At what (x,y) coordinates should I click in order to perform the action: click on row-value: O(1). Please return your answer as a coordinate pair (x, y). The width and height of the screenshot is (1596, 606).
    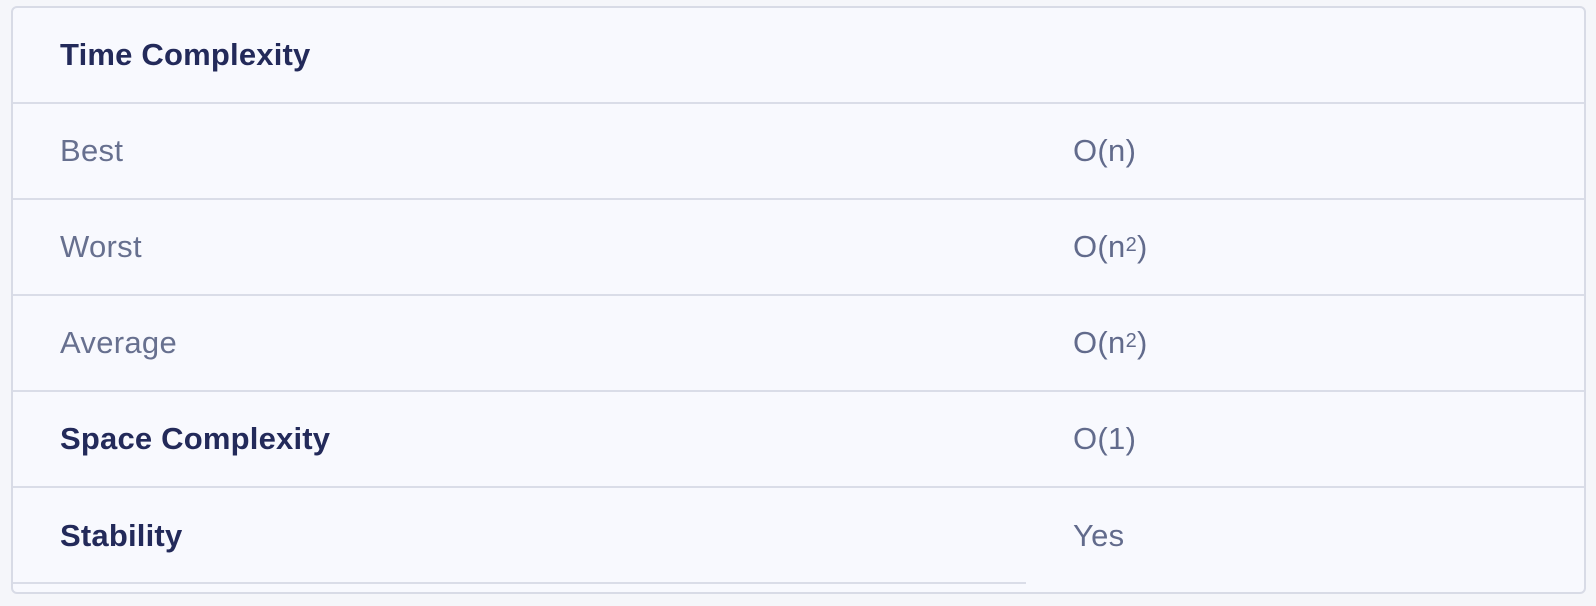
    Looking at the image, I should click on (1105, 438).